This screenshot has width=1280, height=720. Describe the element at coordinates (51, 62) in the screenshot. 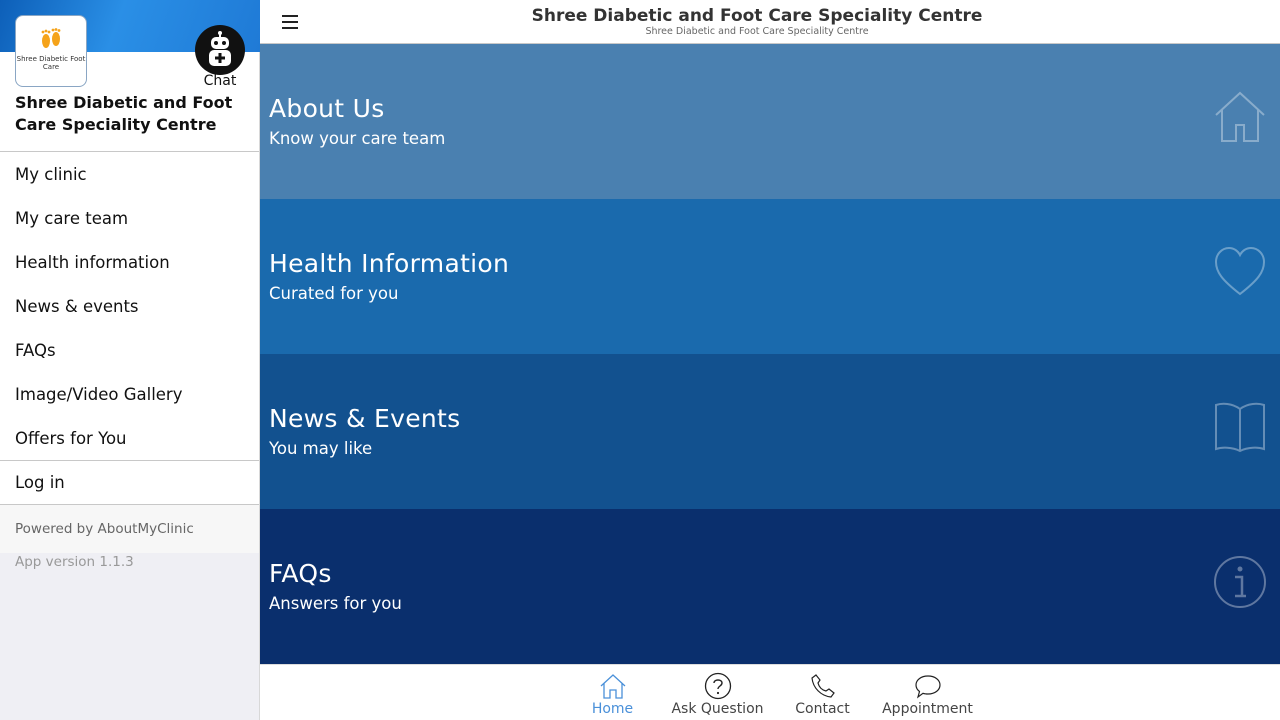

I see `logo-text: Shree Diabetic Foot Care` at that location.